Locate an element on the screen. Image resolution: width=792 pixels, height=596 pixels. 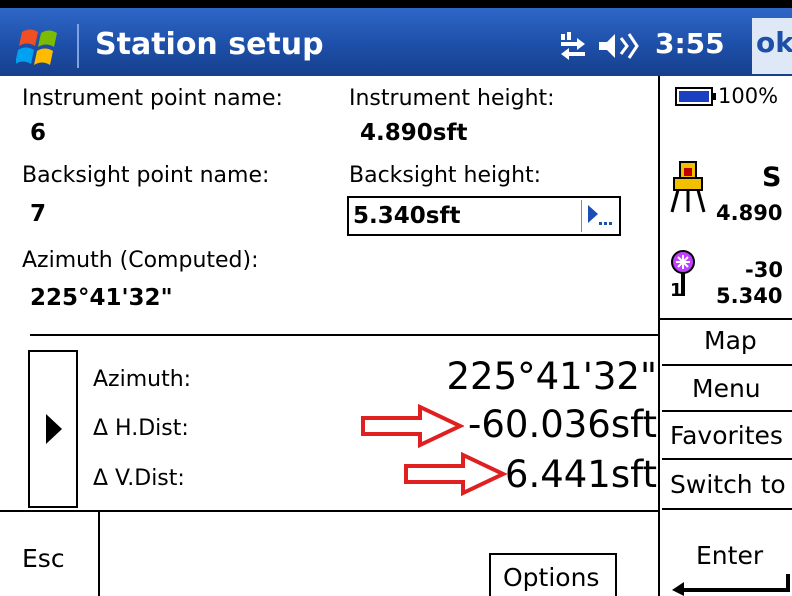
instrument-letter: S is located at coordinates (772, 177).